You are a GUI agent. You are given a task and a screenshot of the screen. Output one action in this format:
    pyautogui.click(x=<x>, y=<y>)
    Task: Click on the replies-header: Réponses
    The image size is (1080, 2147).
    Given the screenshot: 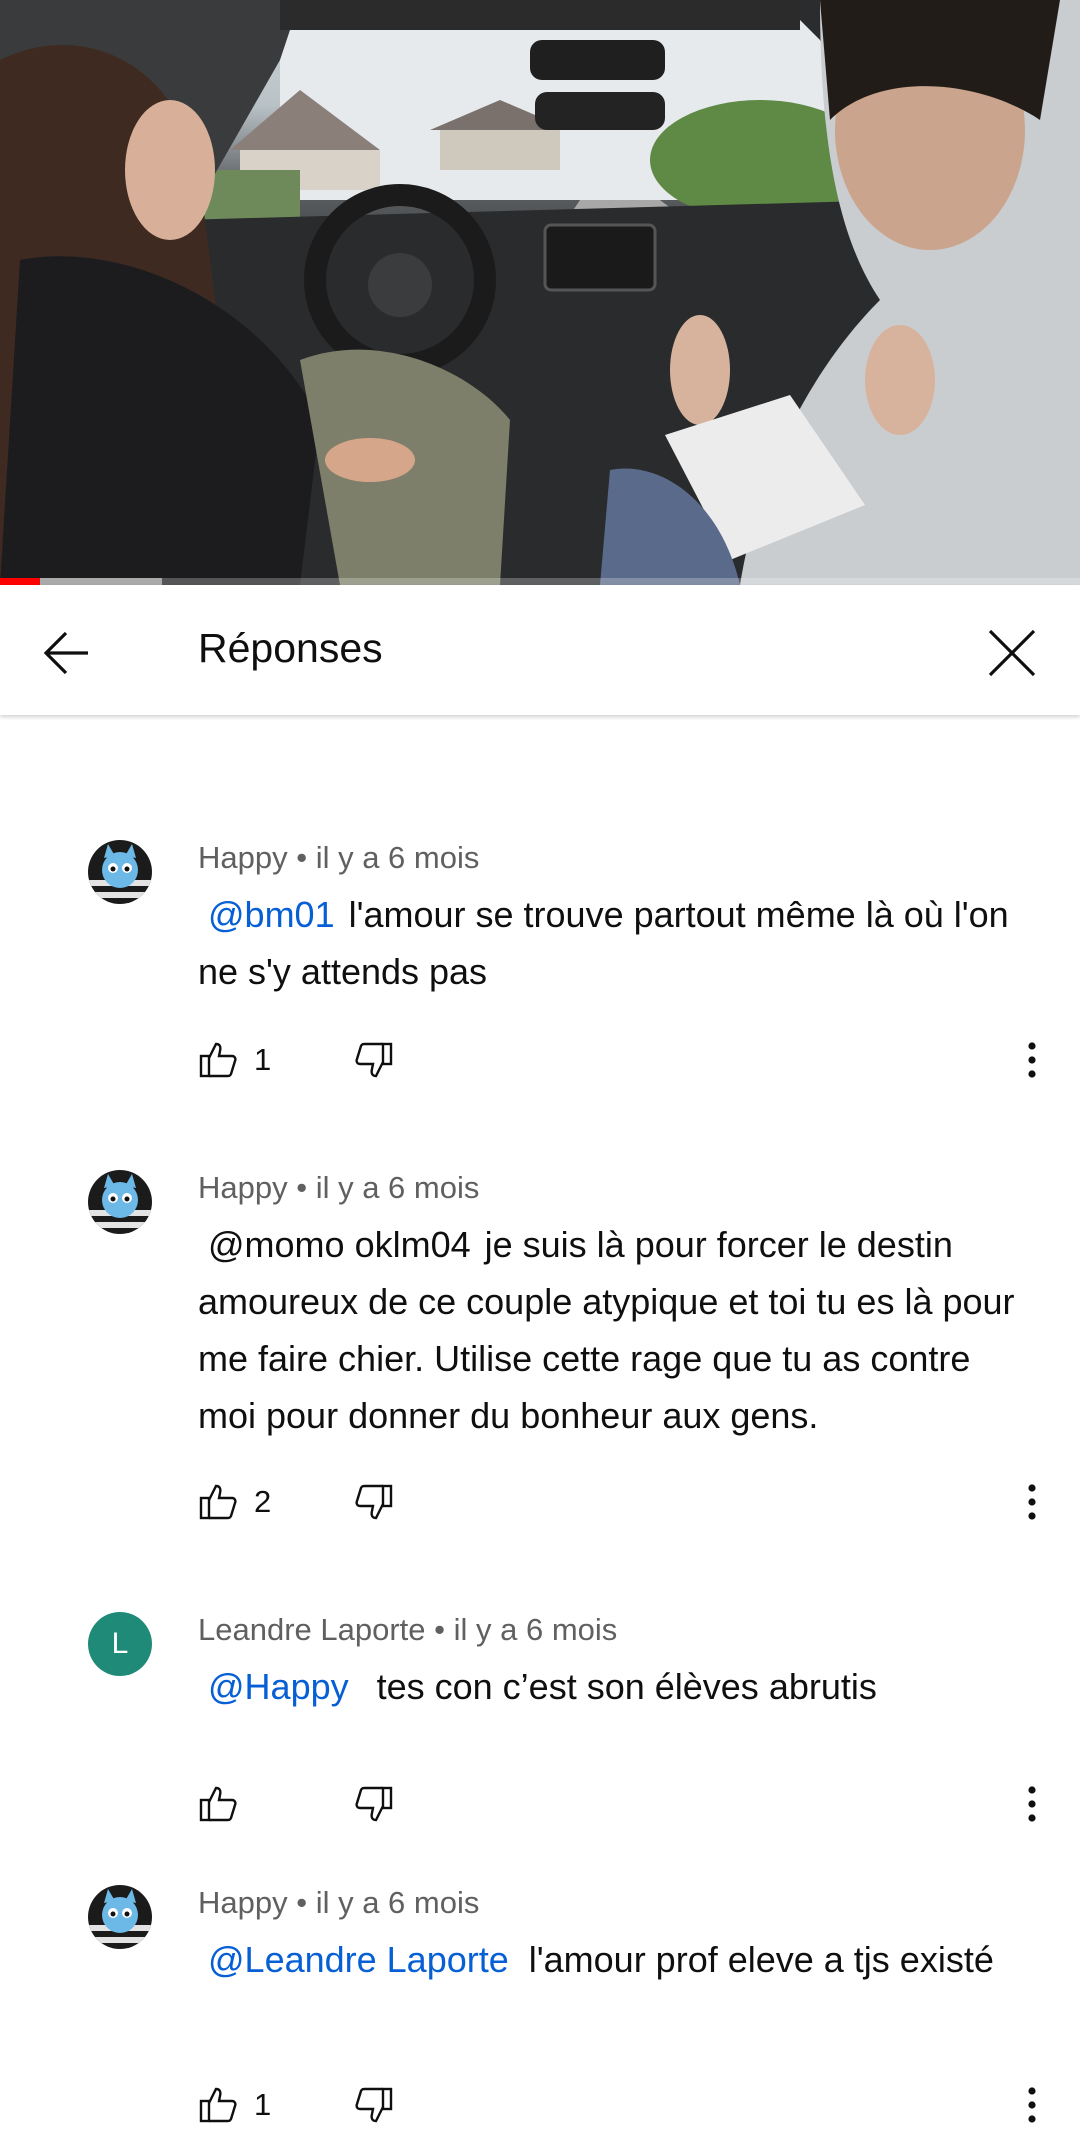 What is the action you would take?
    pyautogui.click(x=540, y=650)
    